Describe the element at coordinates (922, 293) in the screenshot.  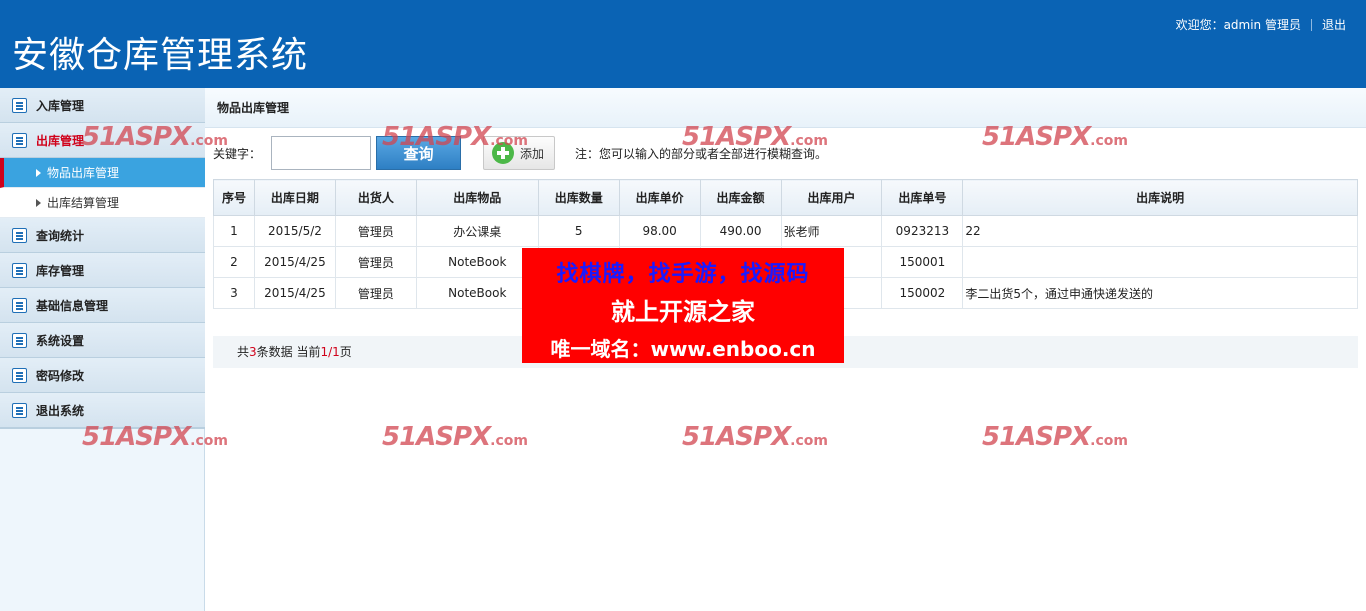
I see `table-cell: 150002` at that location.